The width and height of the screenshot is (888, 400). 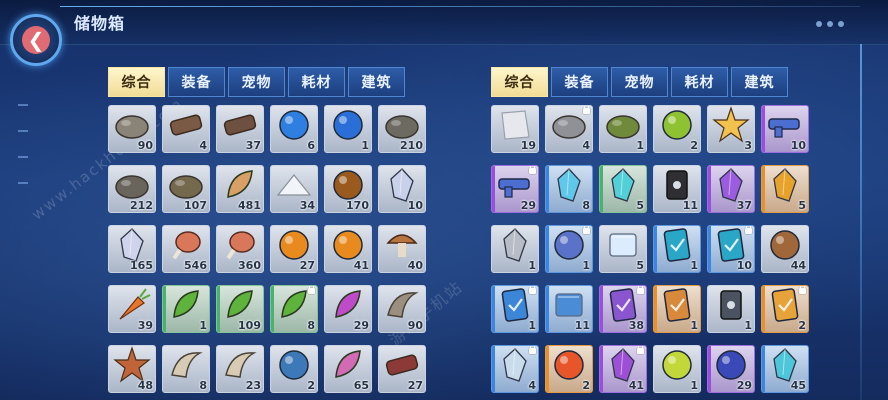 I want to click on inventory-slot: 6, so click(x=294, y=129).